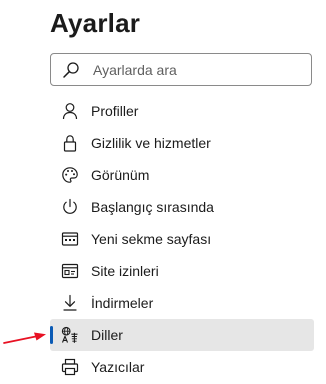  What do you see at coordinates (51, 335) in the screenshot?
I see `selected-indicator` at bounding box center [51, 335].